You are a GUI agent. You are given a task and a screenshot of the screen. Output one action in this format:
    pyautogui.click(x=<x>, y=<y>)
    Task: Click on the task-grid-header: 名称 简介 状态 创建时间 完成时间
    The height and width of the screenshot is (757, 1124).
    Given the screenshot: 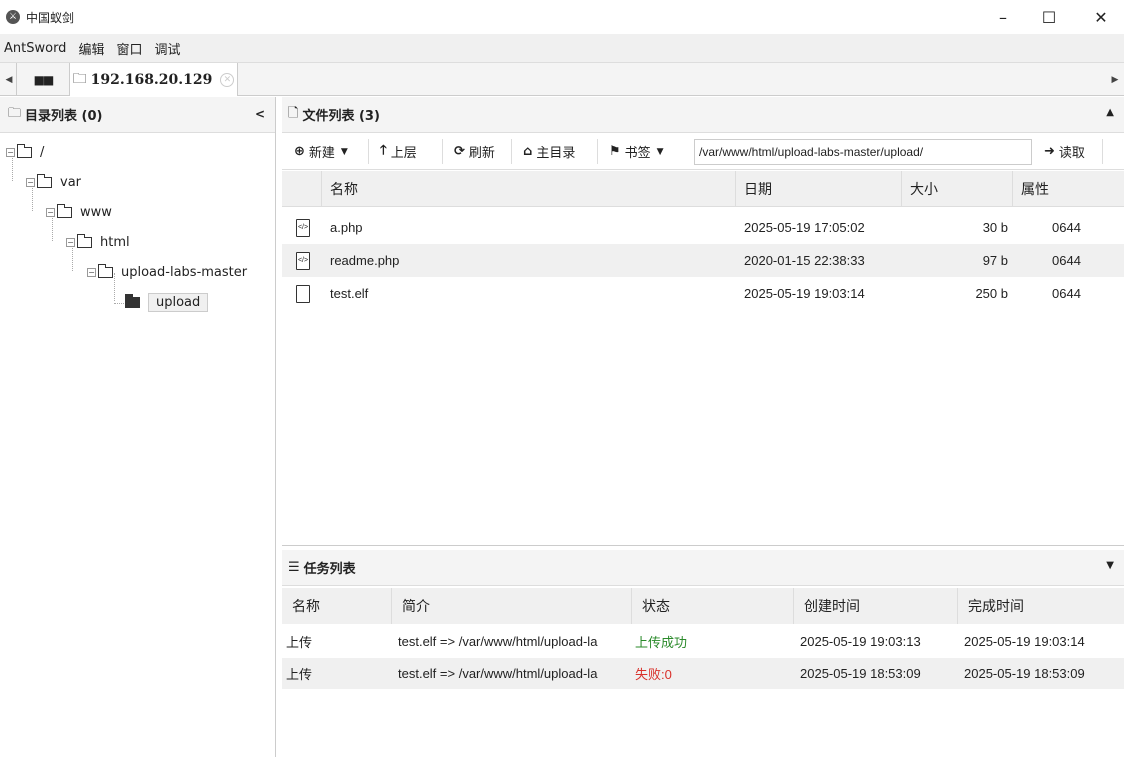 What is the action you would take?
    pyautogui.click(x=703, y=606)
    